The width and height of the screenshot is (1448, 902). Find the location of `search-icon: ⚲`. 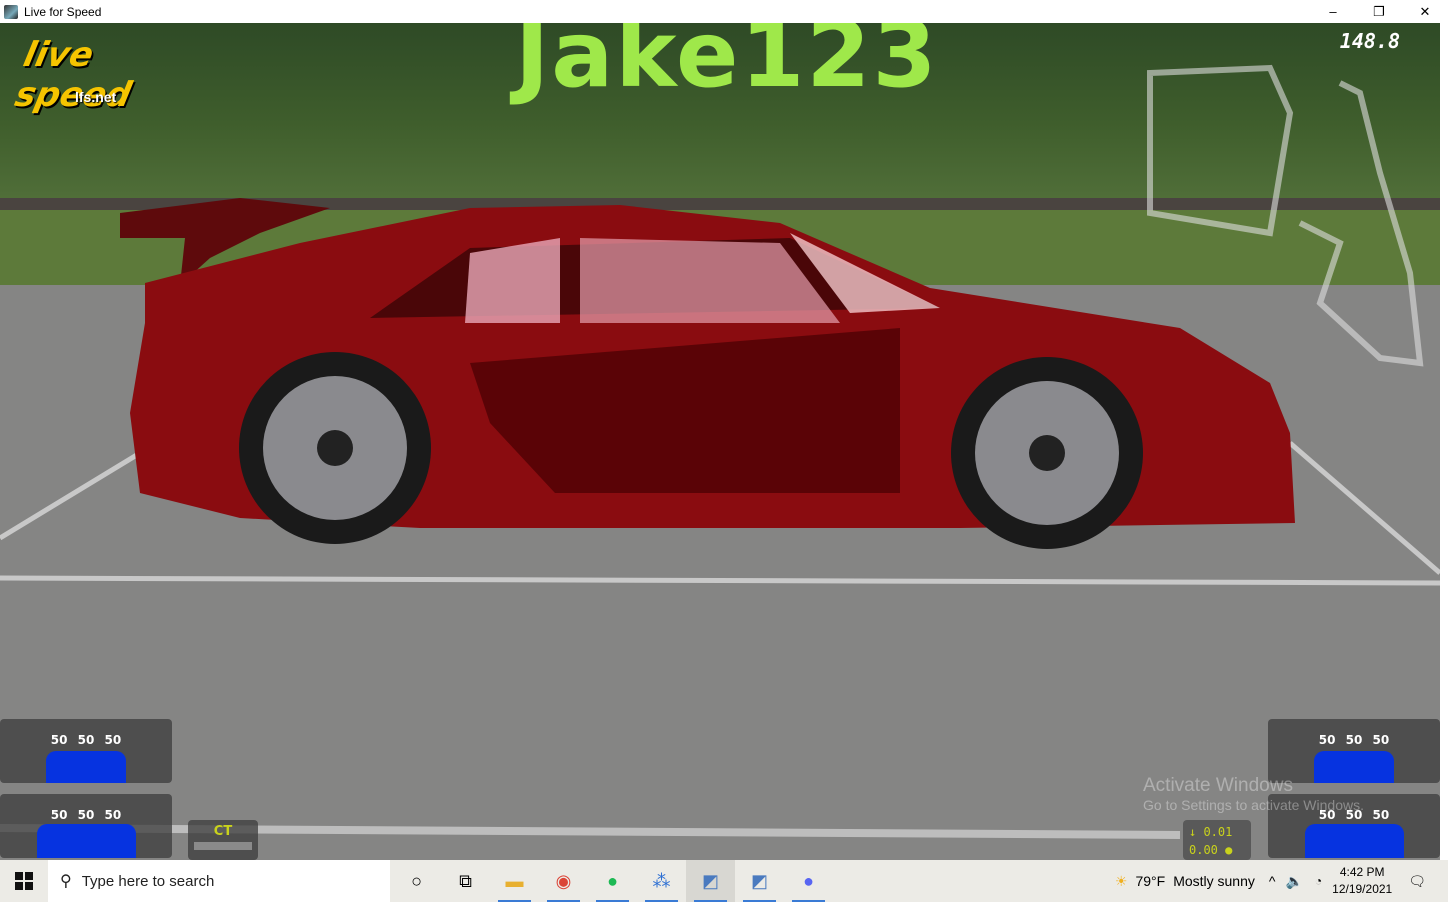

search-icon: ⚲ is located at coordinates (66, 881).